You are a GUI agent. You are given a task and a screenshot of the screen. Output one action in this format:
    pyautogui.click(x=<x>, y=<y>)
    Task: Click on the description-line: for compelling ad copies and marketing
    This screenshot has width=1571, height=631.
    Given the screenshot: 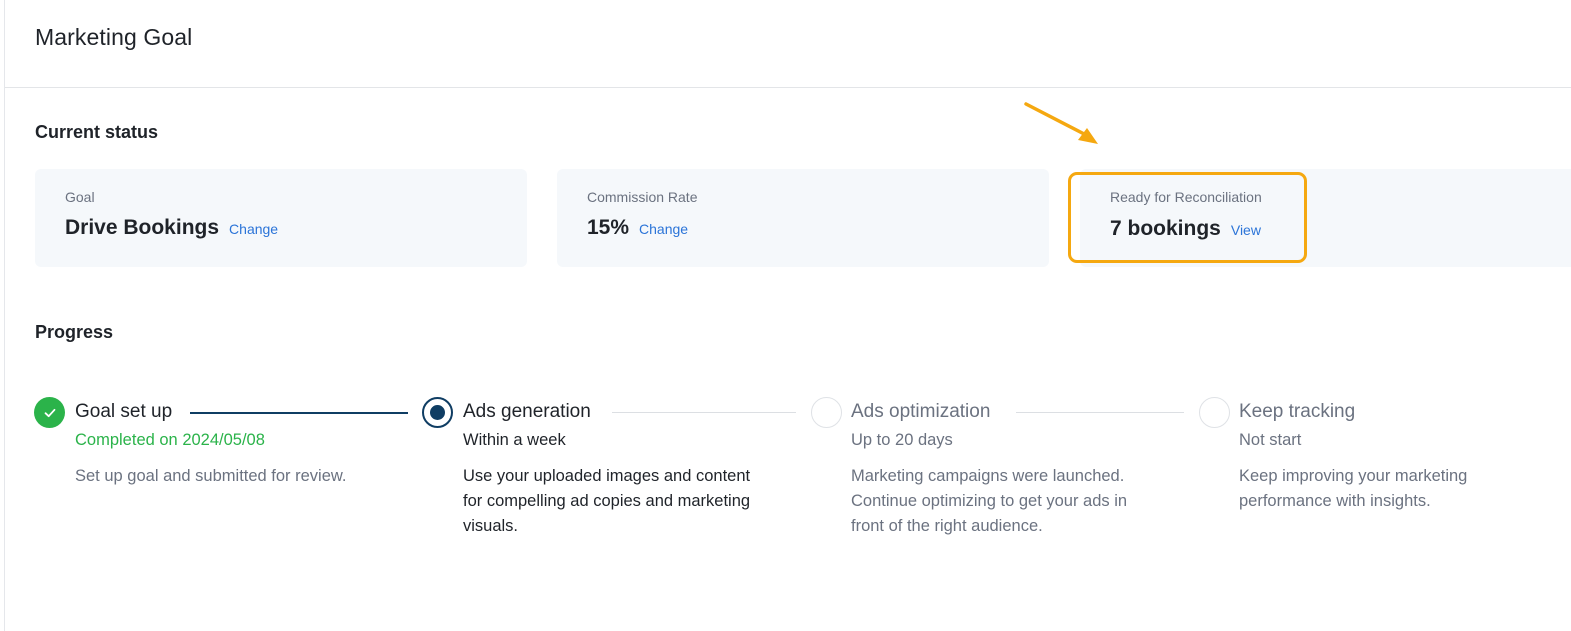 What is the action you would take?
    pyautogui.click(x=607, y=501)
    